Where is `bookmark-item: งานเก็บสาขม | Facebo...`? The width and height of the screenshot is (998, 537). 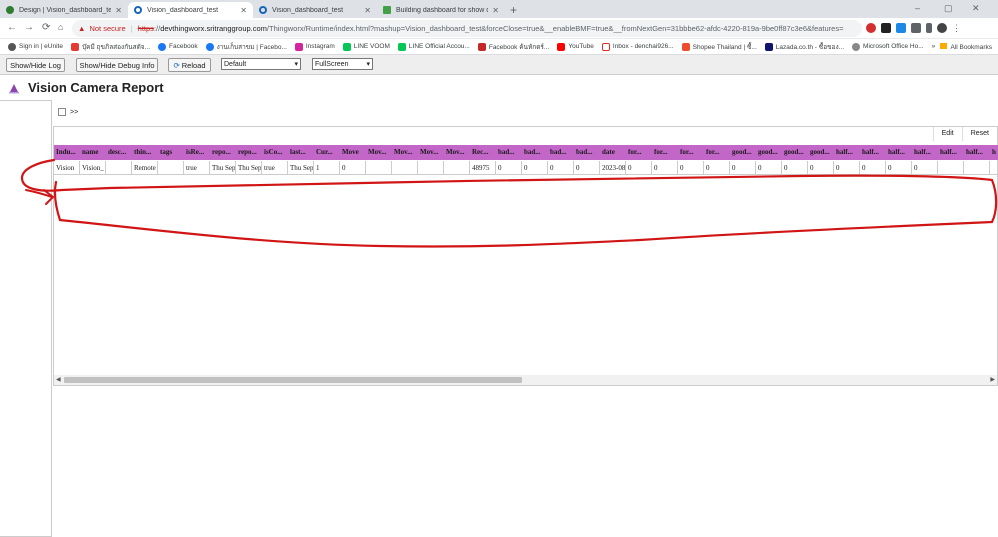
bookmark-item: งานเก็บสาขม | Facebo... is located at coordinates (246, 47).